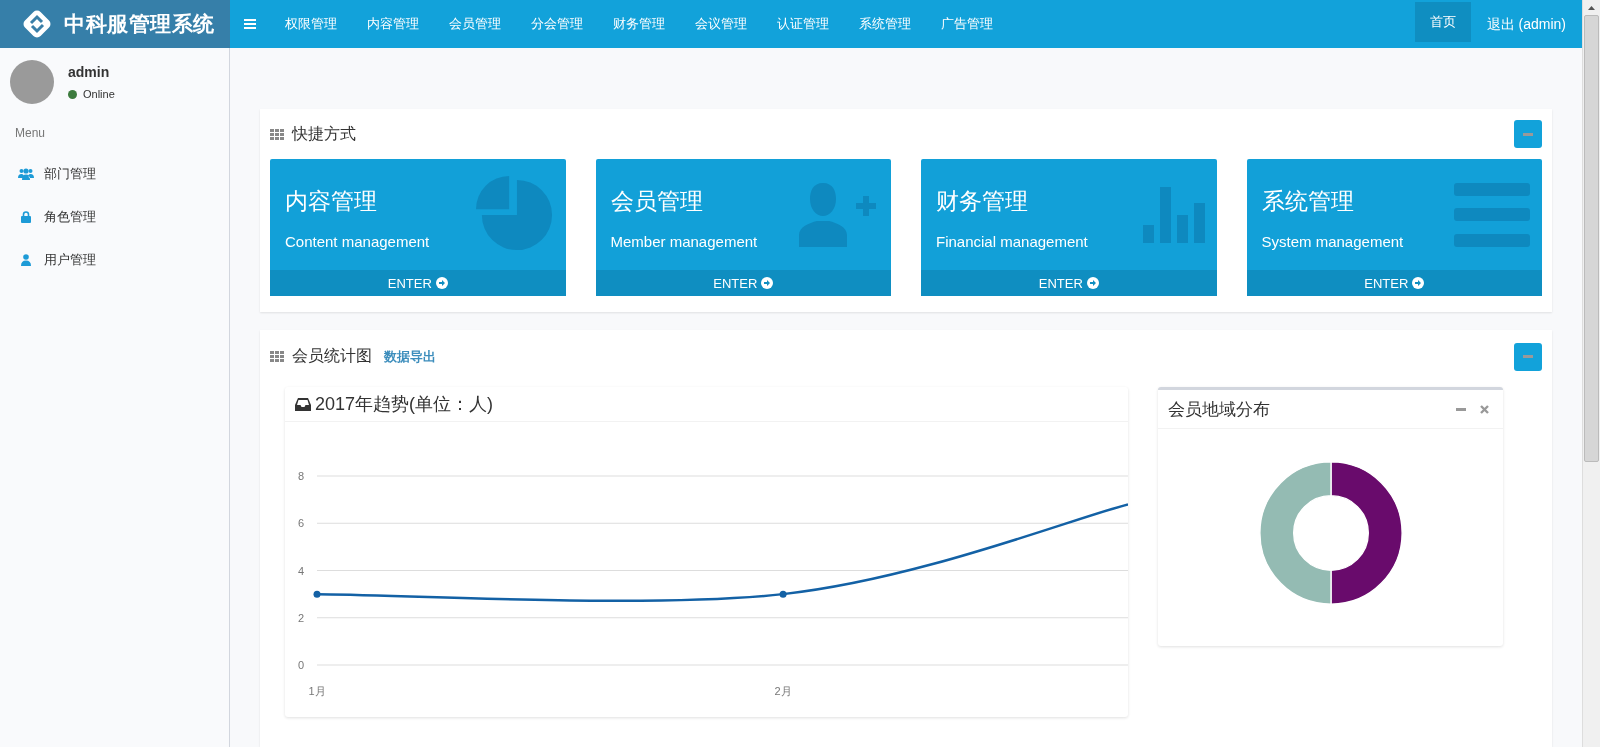  What do you see at coordinates (1528, 356) in the screenshot?
I see `collapse-button` at bounding box center [1528, 356].